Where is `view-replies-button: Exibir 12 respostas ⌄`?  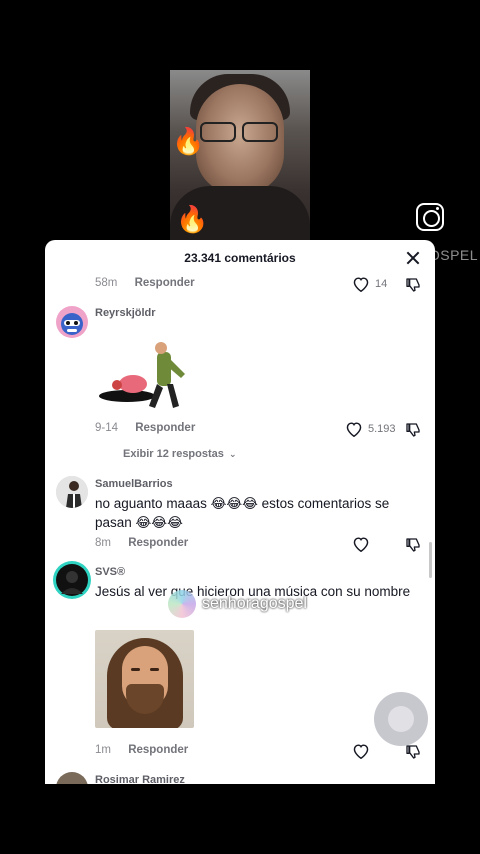 view-replies-button: Exibir 12 respostas ⌄ is located at coordinates (180, 454).